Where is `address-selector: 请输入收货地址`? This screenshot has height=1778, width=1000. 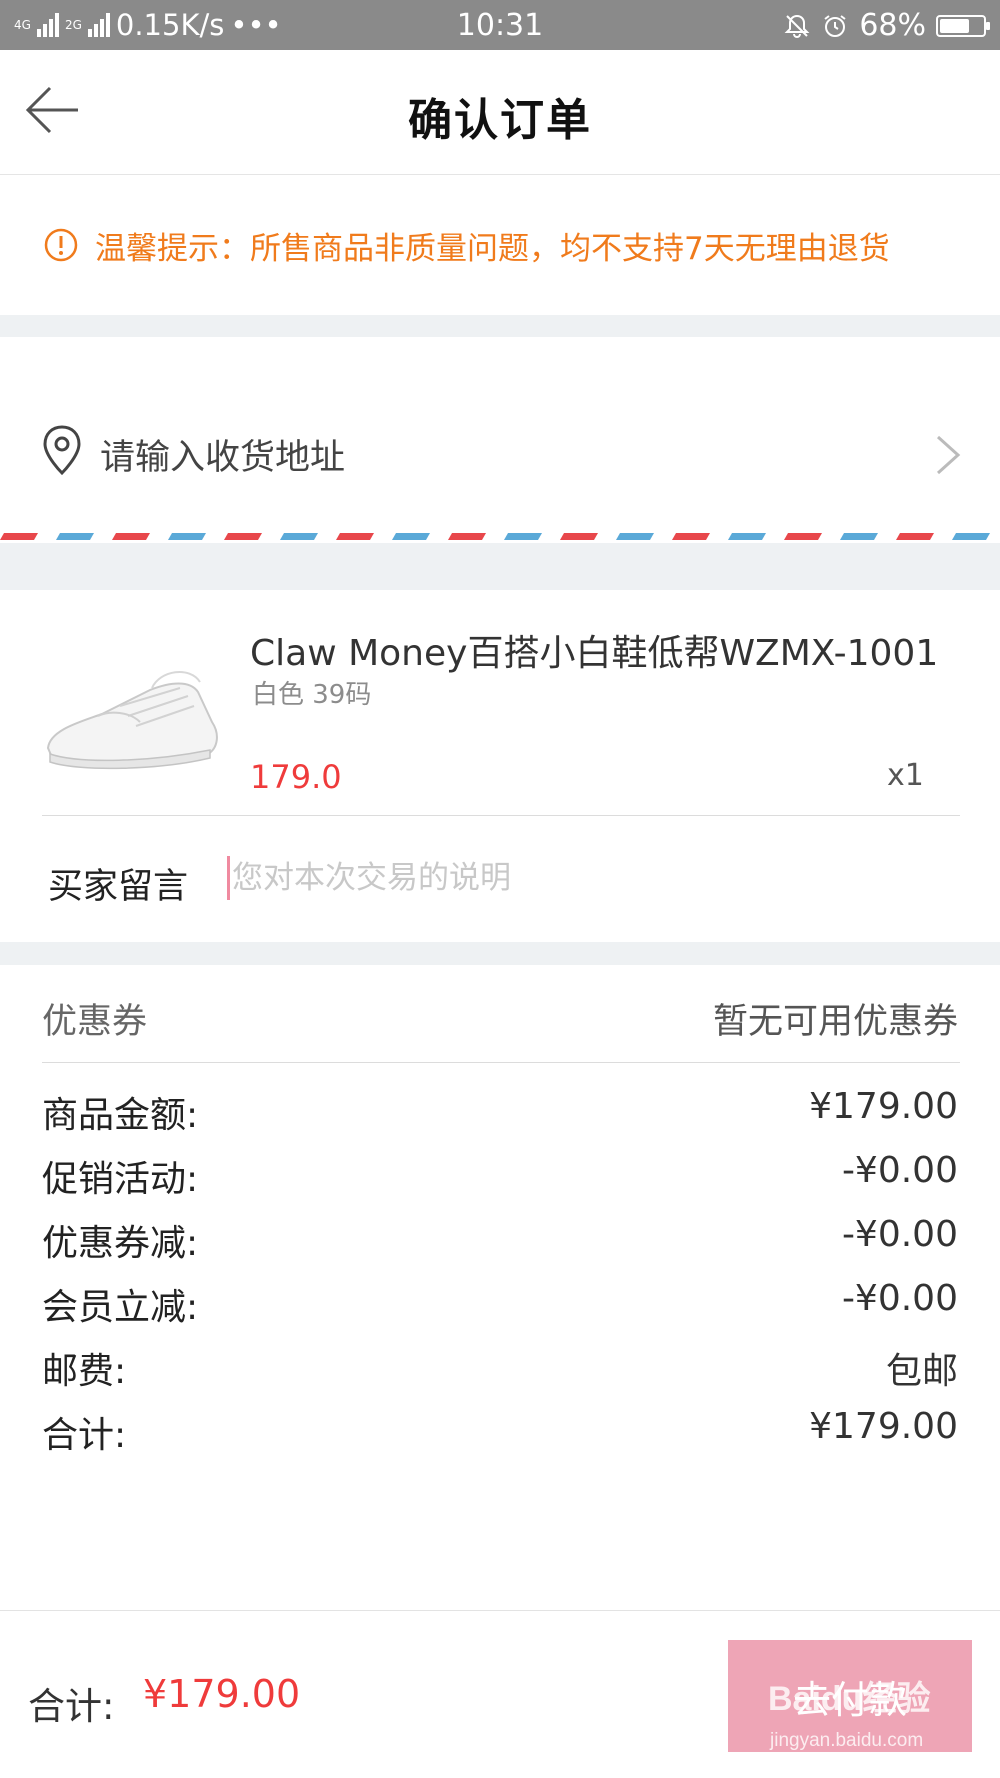
address-selector: 请输入收货地址 is located at coordinates (500, 435).